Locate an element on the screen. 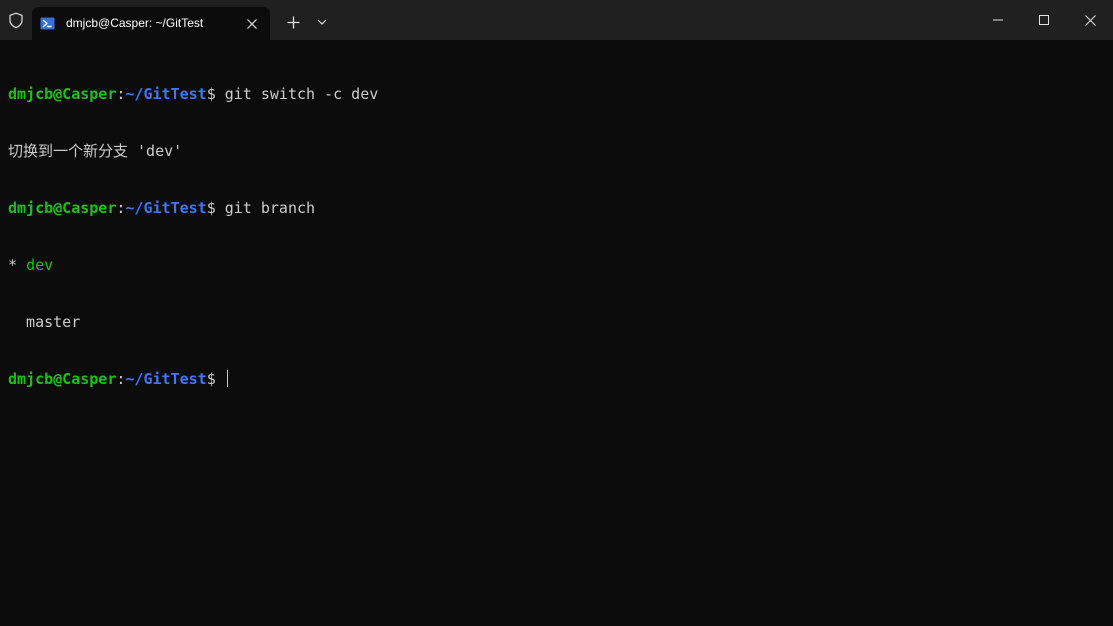  current-branch-marker: * is located at coordinates (17, 265).